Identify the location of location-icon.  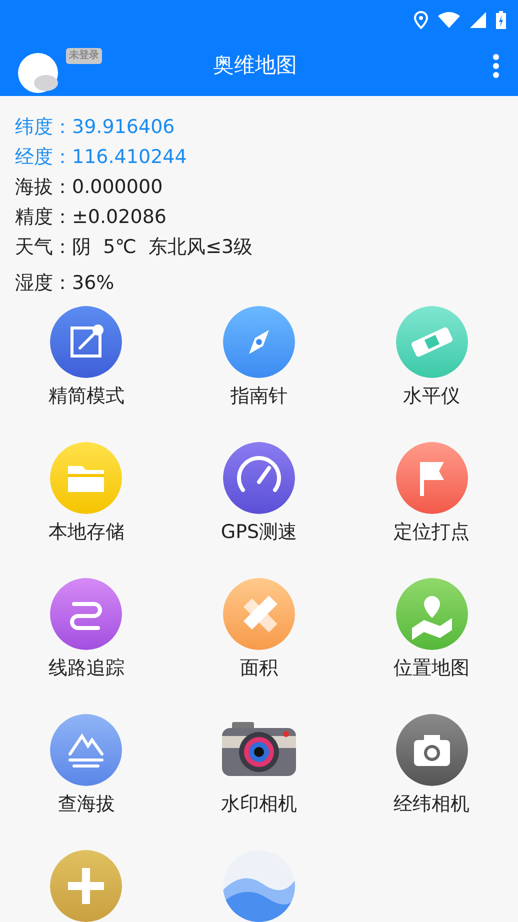
(421, 20).